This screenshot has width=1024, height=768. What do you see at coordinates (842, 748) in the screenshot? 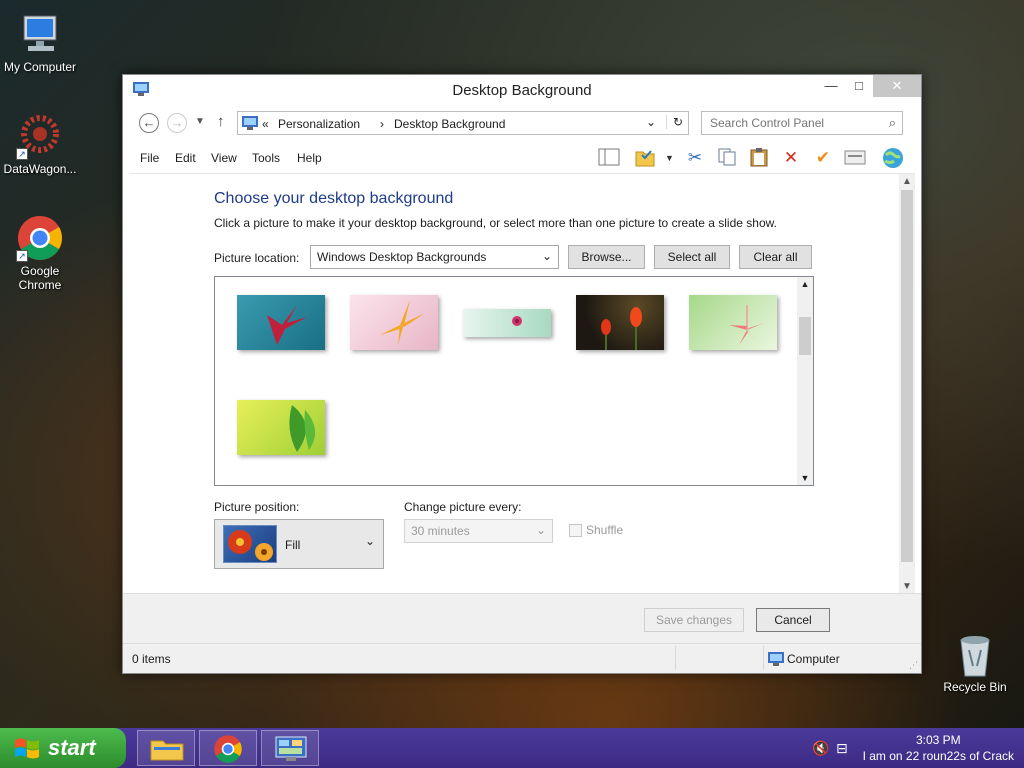
I see `network-icon: ⊟` at bounding box center [842, 748].